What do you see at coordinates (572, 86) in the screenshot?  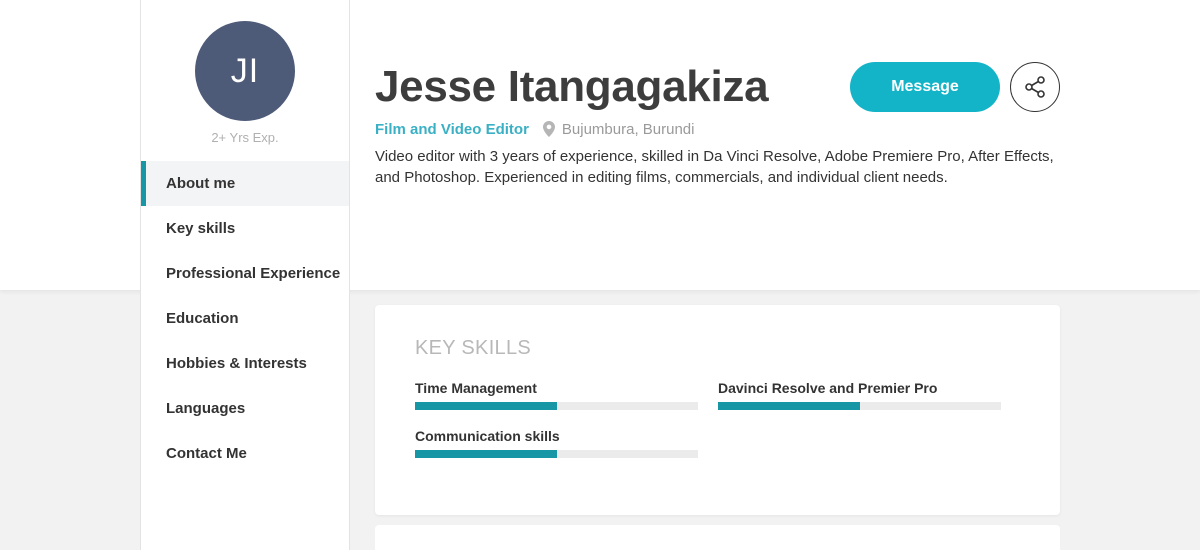 I see `profile-name: Jesse Itangagakiza` at bounding box center [572, 86].